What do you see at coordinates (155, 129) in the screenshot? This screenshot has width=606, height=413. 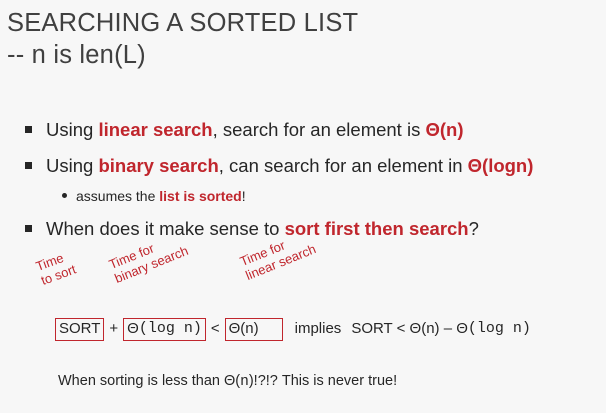 I see `linear-search-term: linear search` at bounding box center [155, 129].